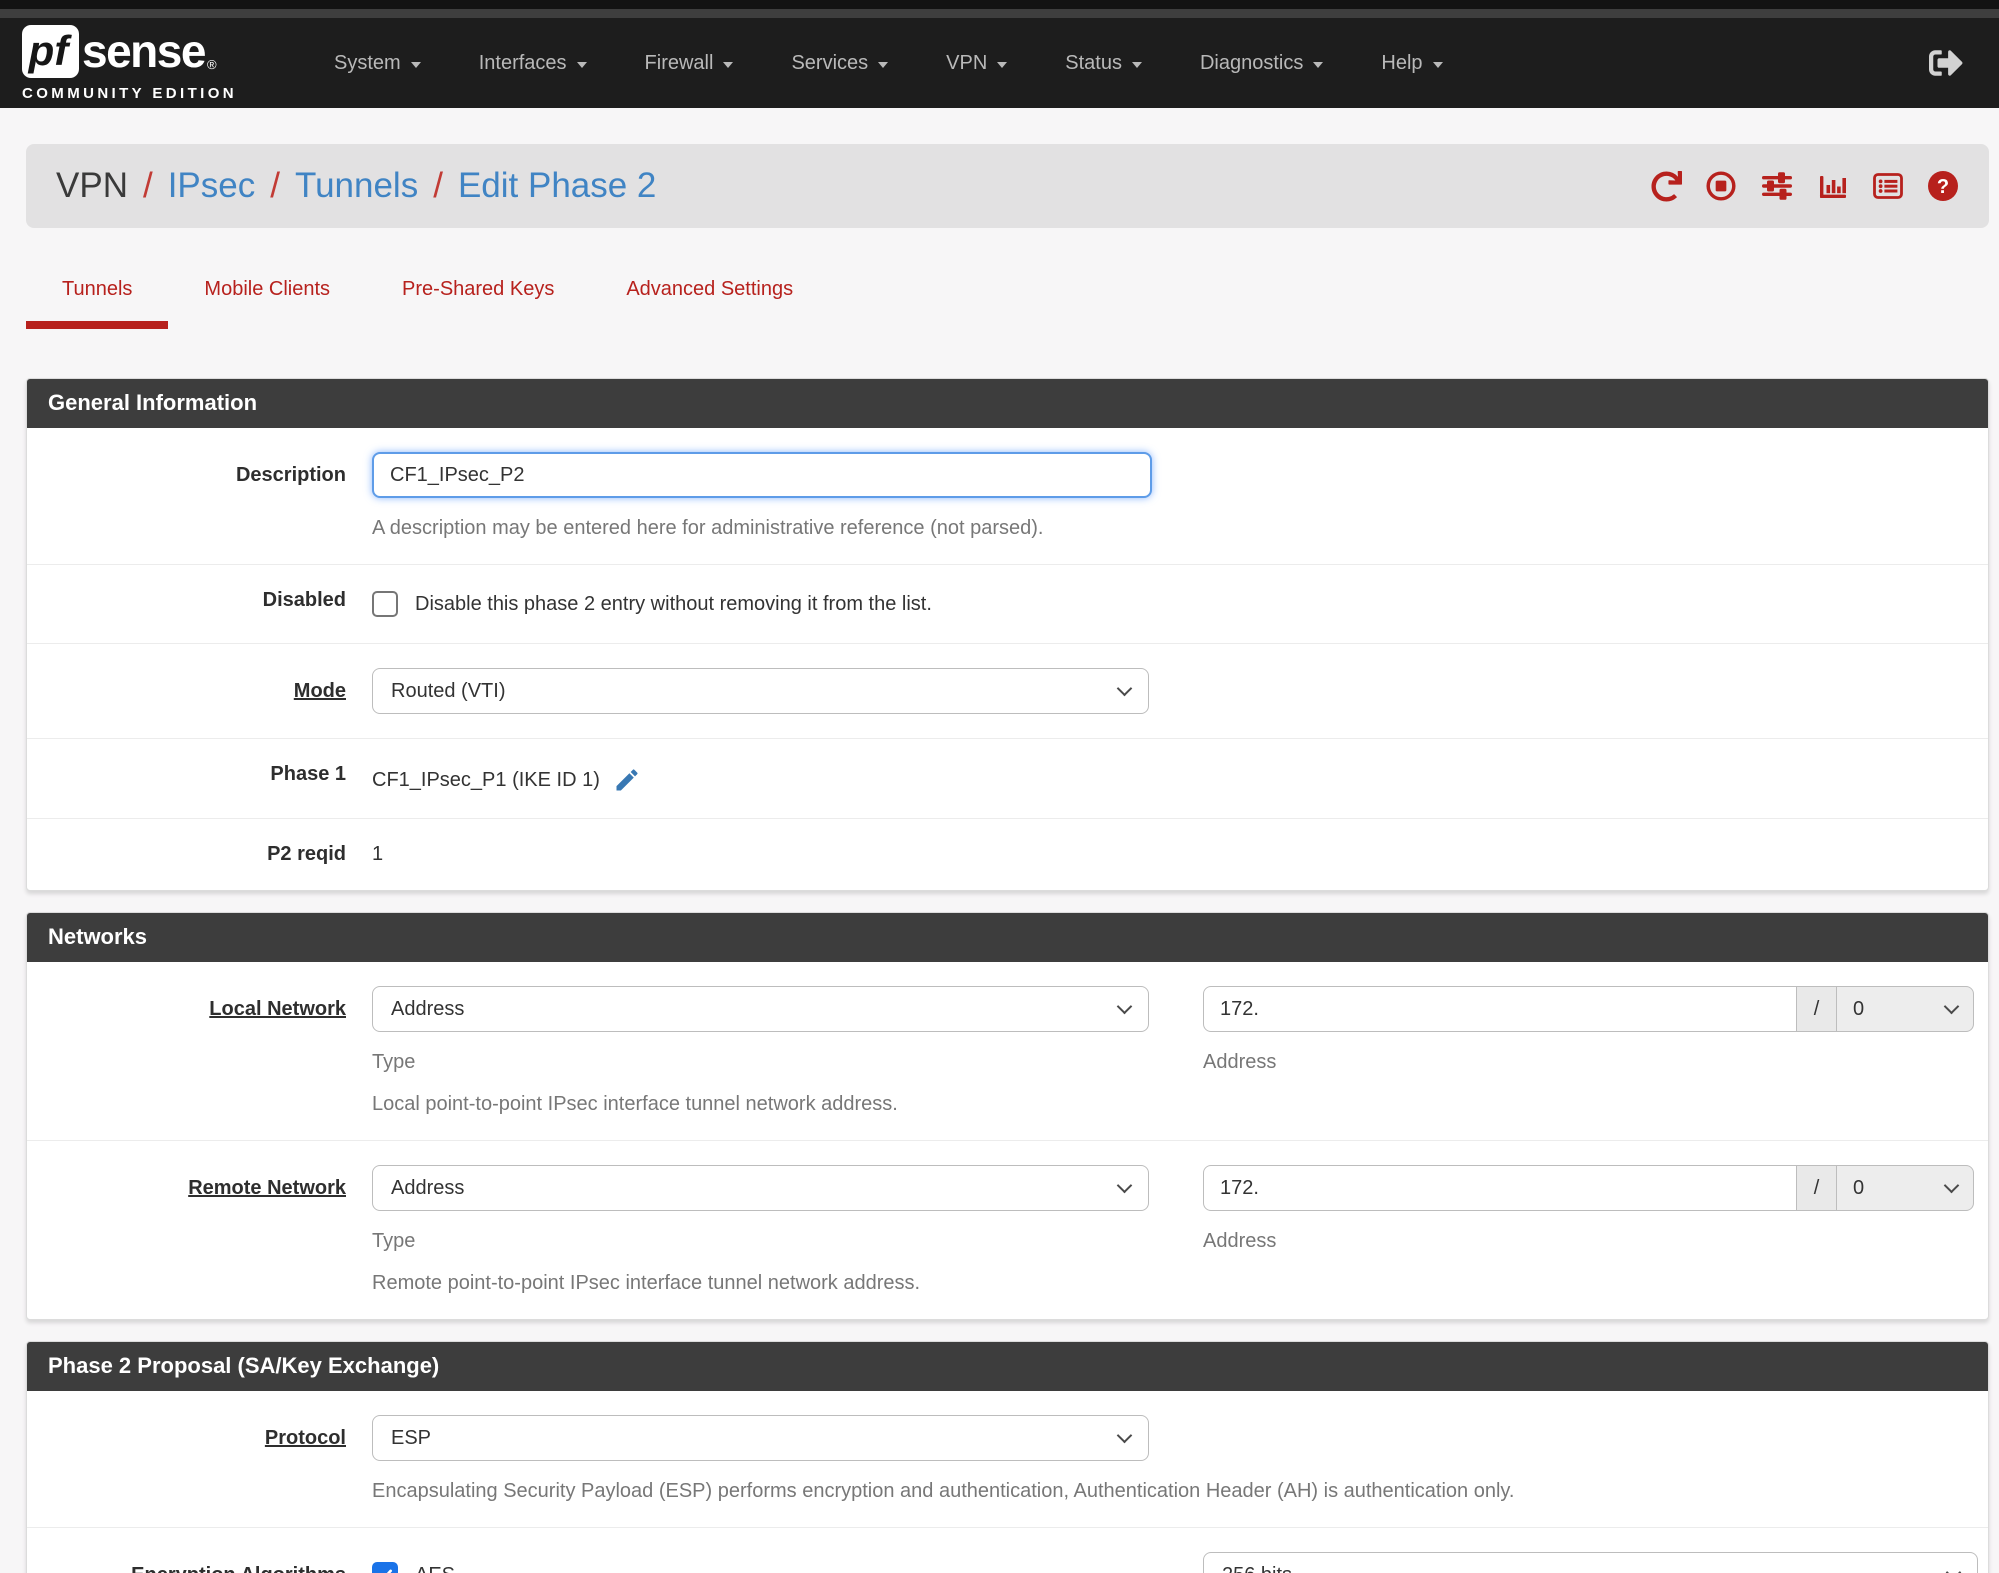 The width and height of the screenshot is (1999, 1573). I want to click on local-network-label: Local Network, so click(277, 1009).